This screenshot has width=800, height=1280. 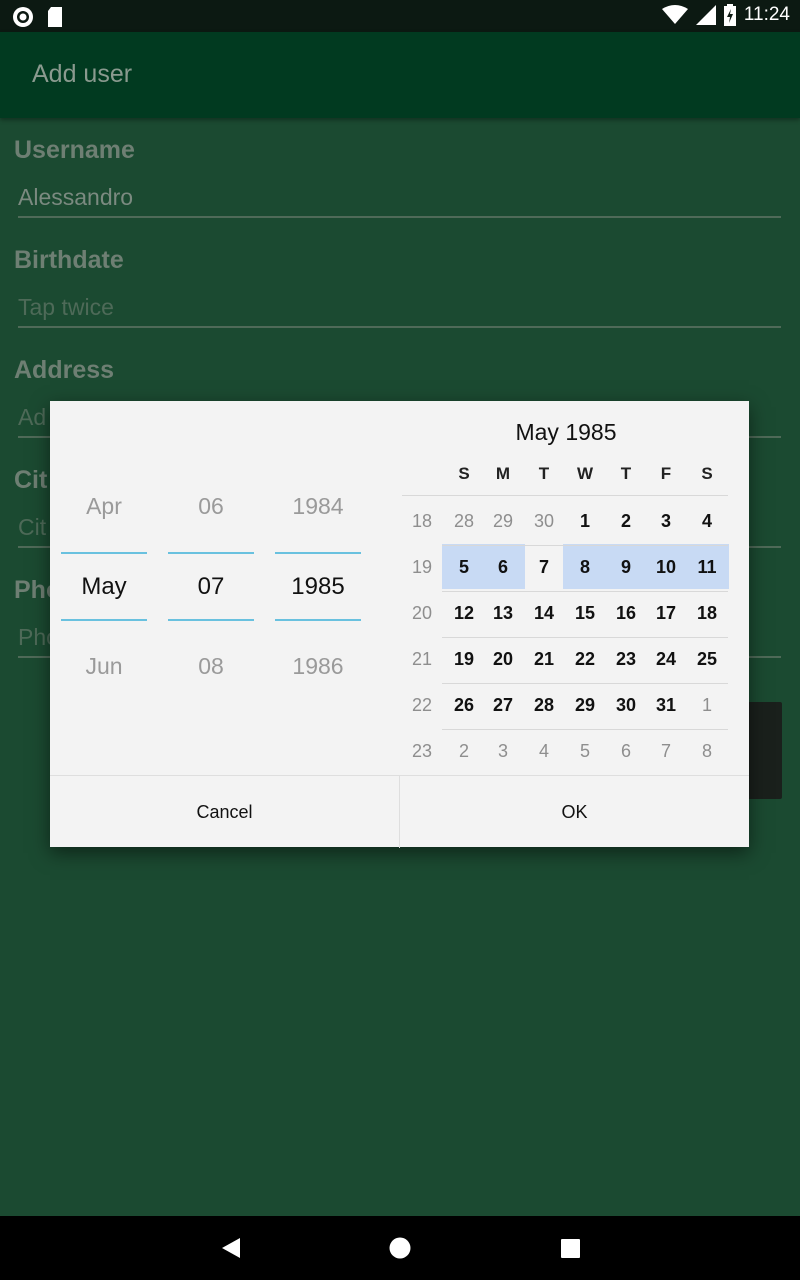 I want to click on address-label: Address, so click(x=64, y=370).